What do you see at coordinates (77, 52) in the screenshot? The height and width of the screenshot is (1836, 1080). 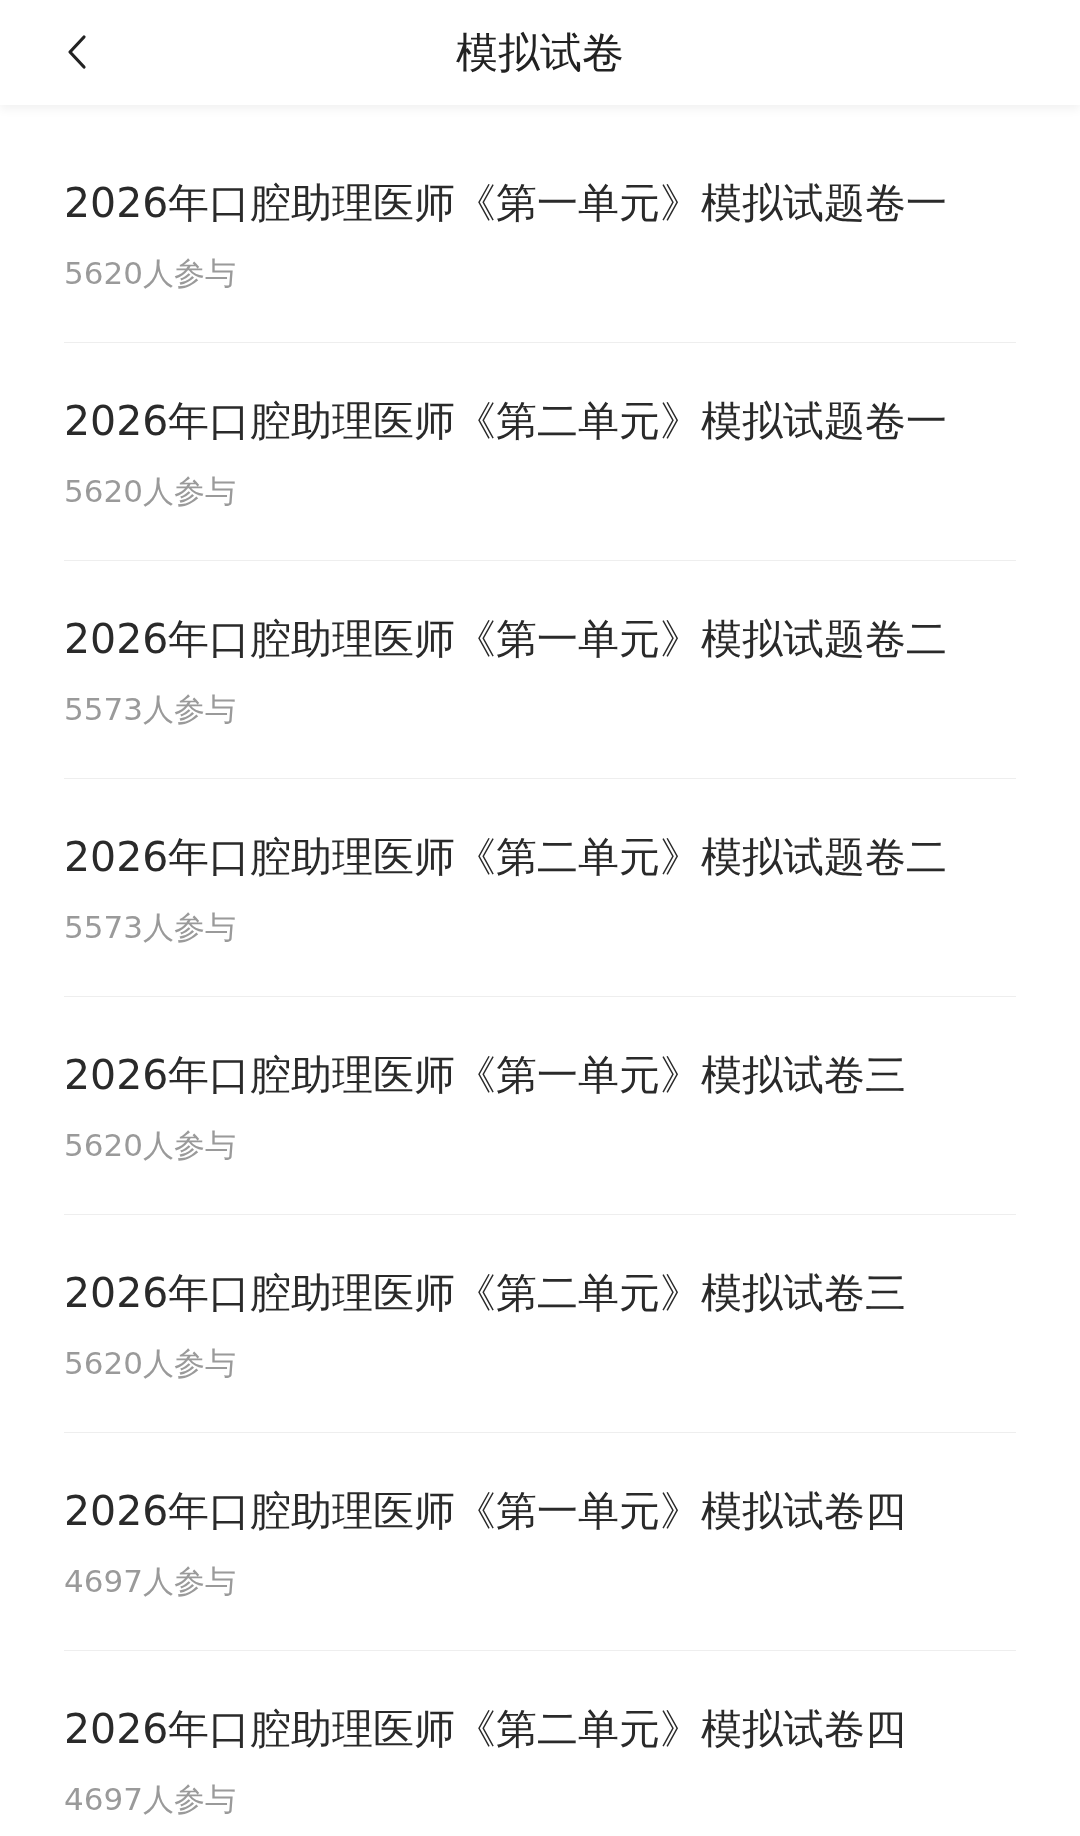 I see `back-icon` at bounding box center [77, 52].